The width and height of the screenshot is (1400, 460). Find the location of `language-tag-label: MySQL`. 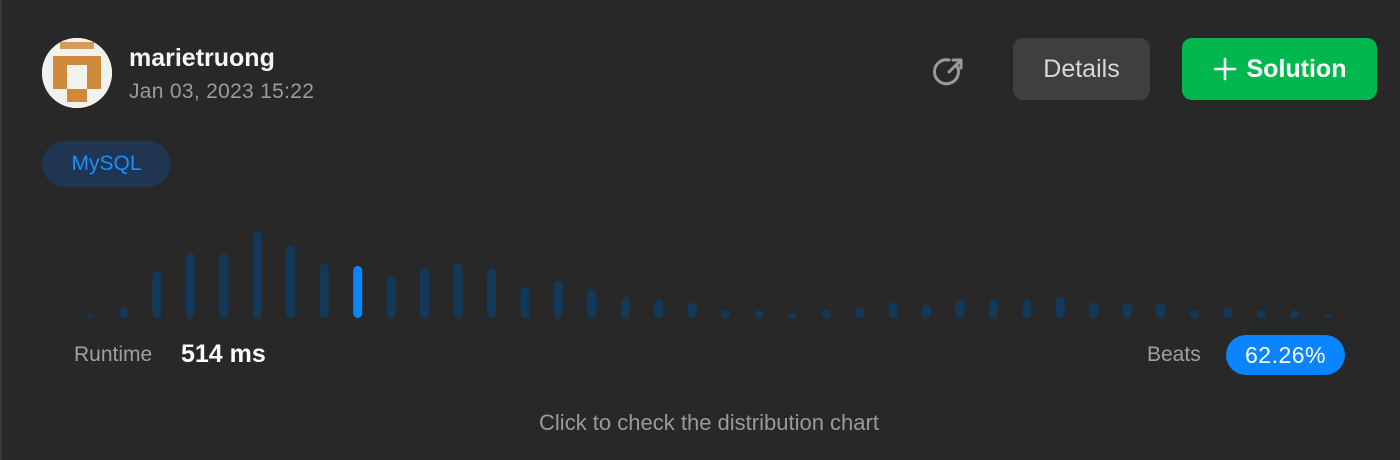

language-tag-label: MySQL is located at coordinates (106, 163).